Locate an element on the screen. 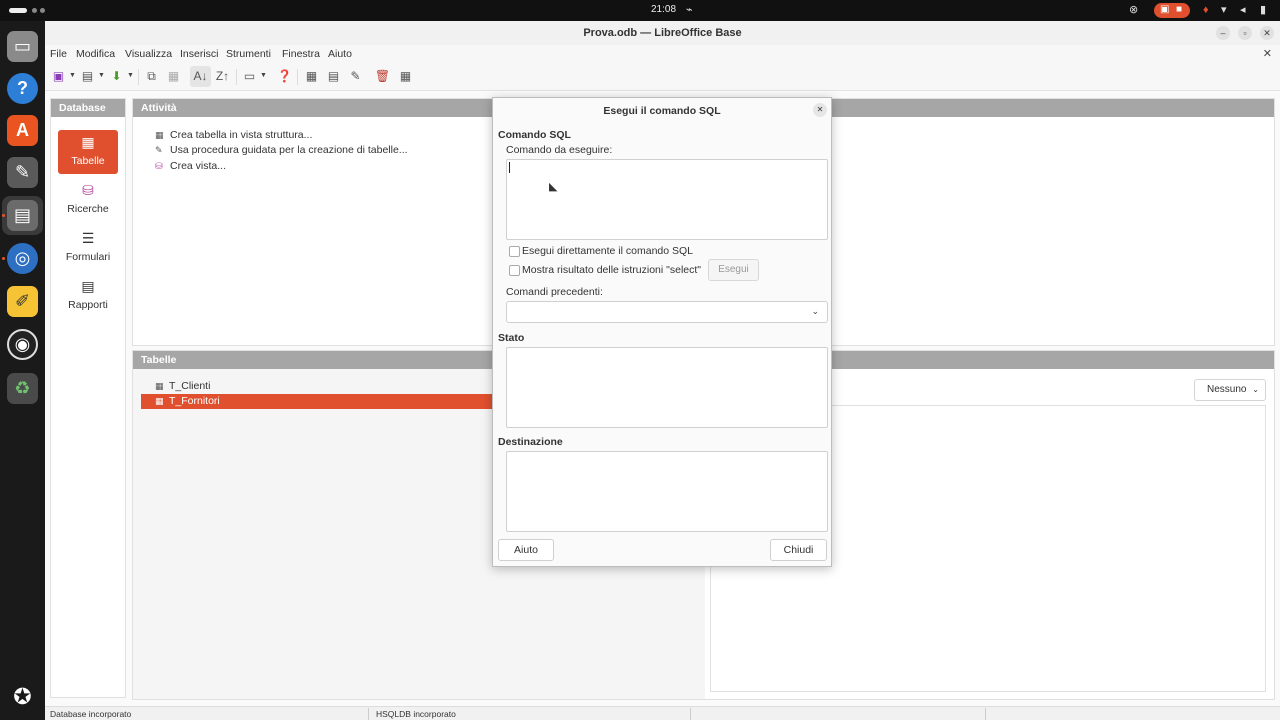 This screenshot has width=1280, height=720. workspace-indicator is located at coordinates (18, 10).